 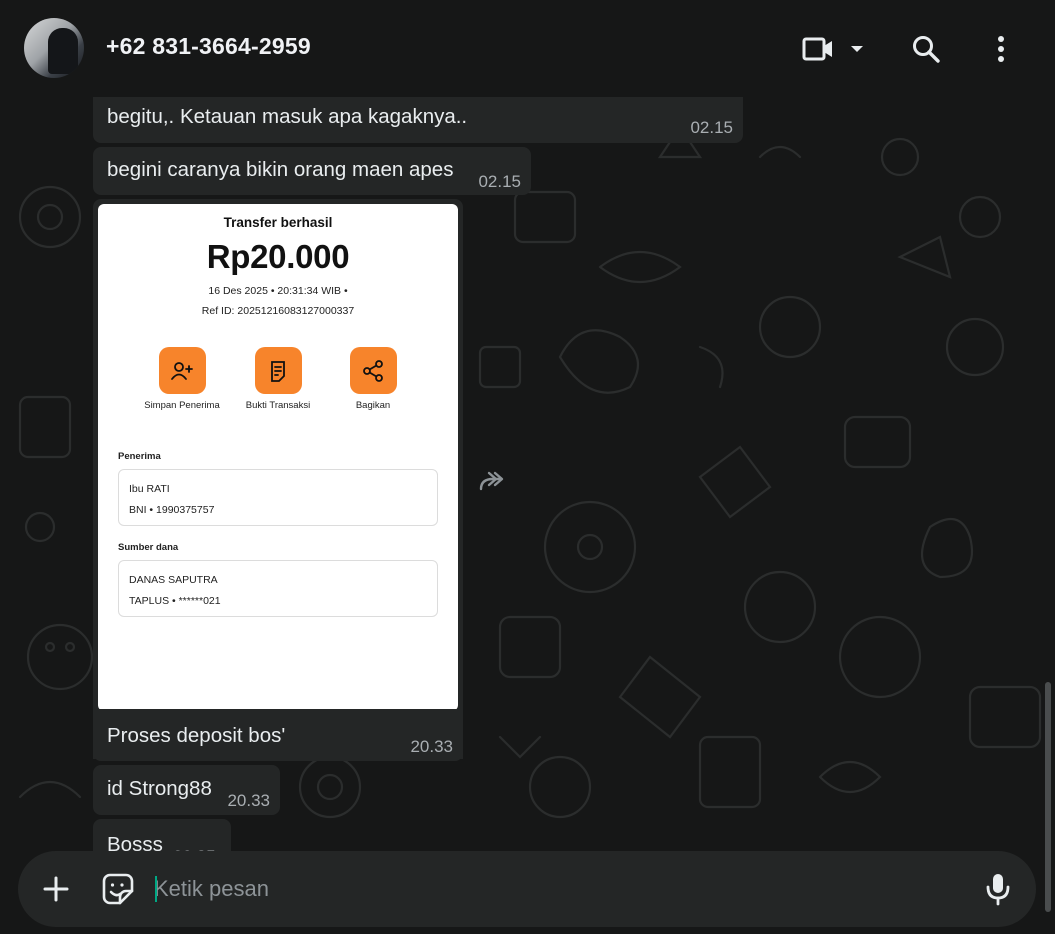 I want to click on message-bubble: Proses deposit bos' 20.33, so click(x=278, y=735).